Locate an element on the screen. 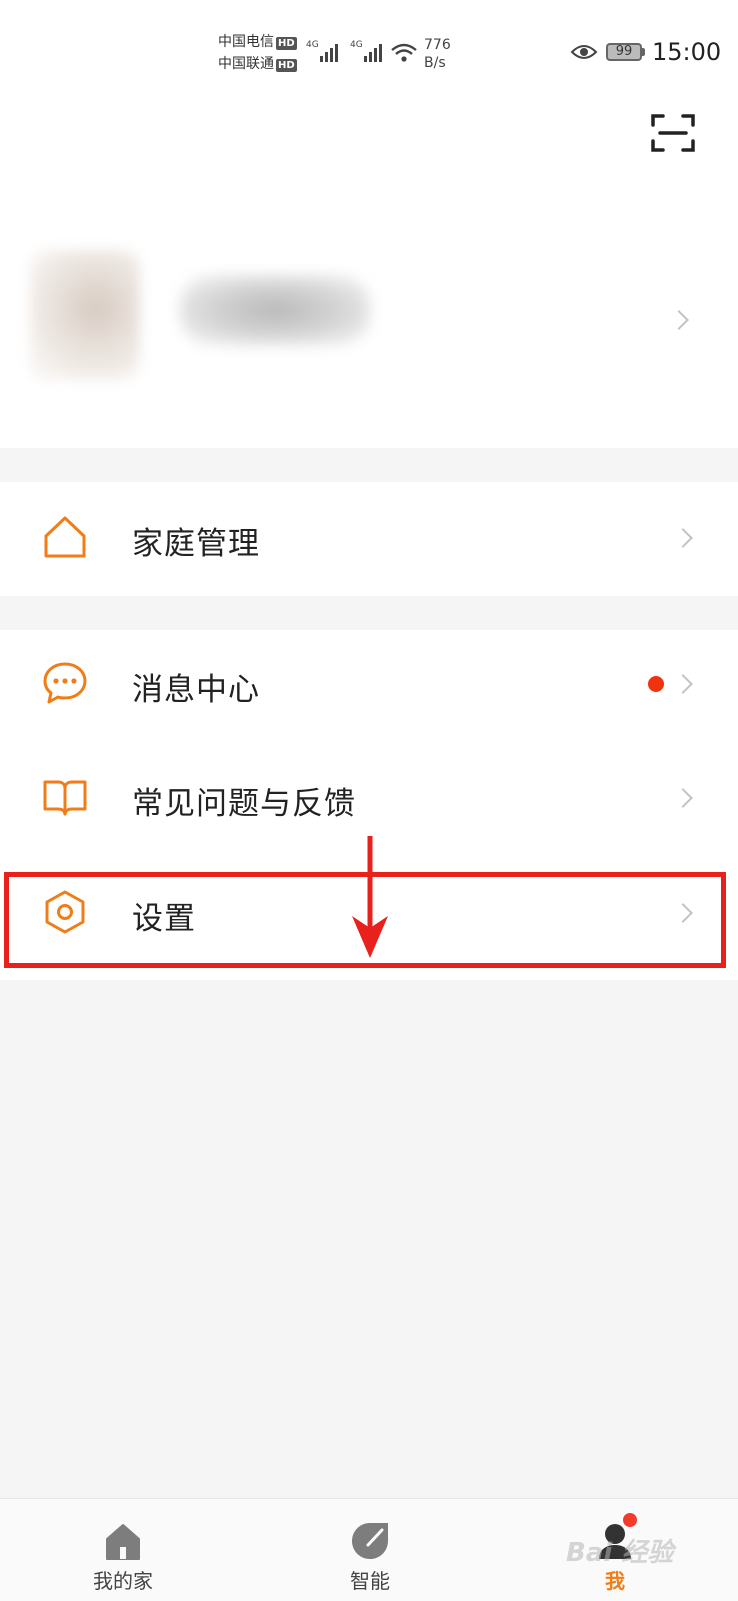 The width and height of the screenshot is (738, 1601). battery-tip is located at coordinates (643, 52).